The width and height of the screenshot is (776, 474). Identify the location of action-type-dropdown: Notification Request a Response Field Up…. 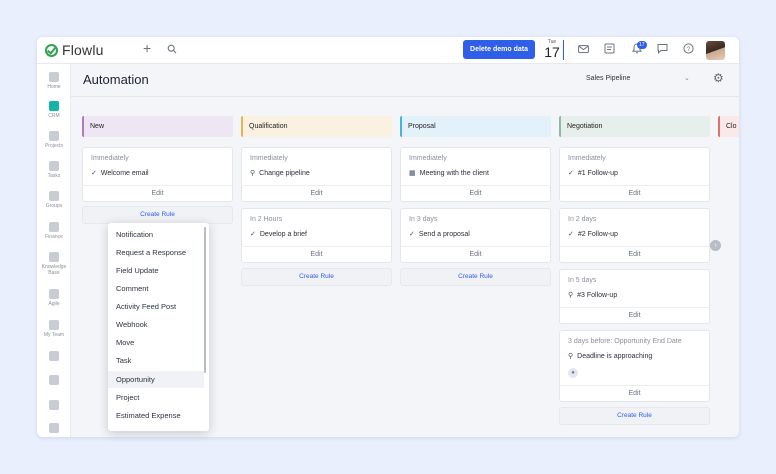
(158, 327).